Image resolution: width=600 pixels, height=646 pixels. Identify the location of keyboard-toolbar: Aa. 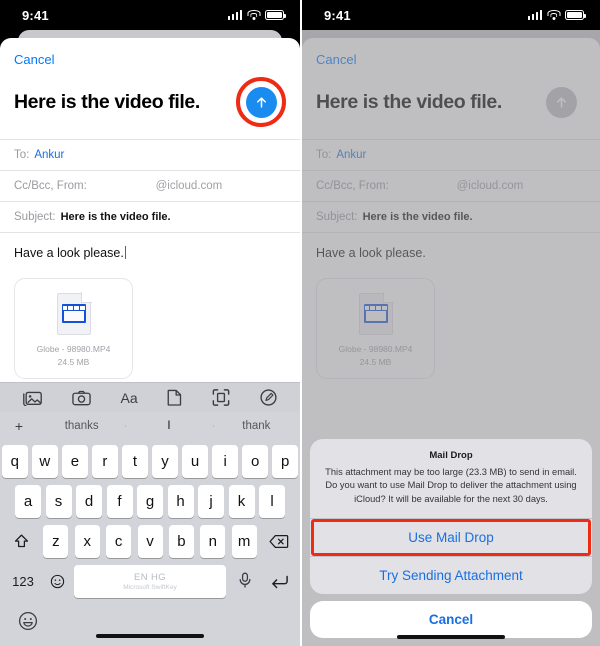
(150, 397).